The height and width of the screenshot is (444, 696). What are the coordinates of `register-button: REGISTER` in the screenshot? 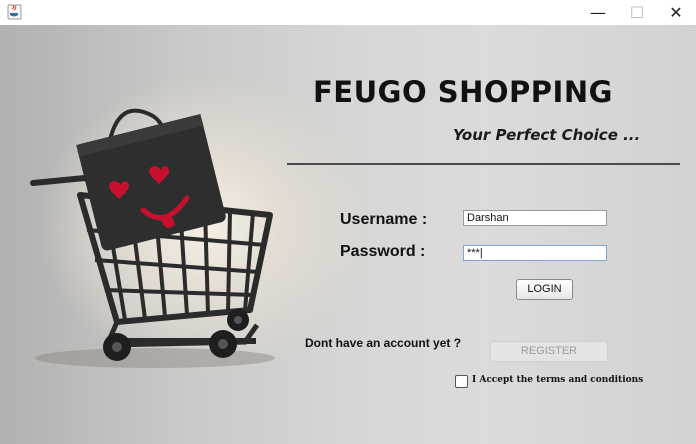 It's located at (549, 351).